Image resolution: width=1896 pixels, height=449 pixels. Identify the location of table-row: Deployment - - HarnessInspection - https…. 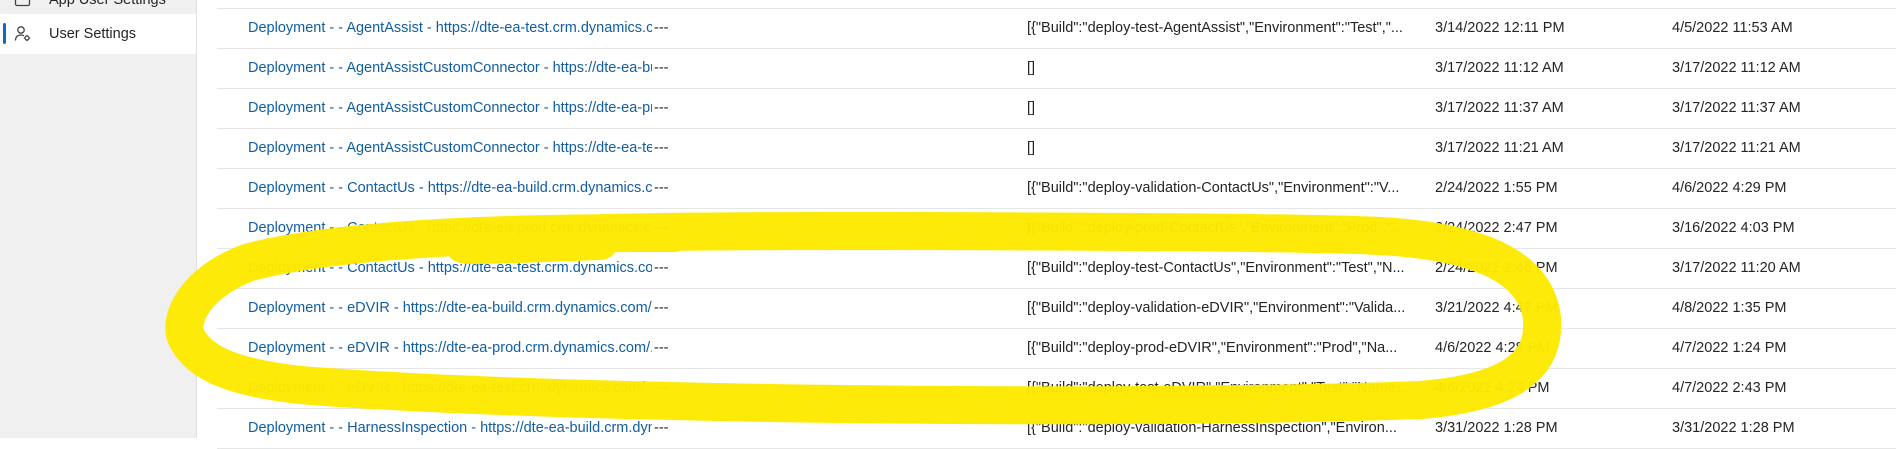
(1056, 429).